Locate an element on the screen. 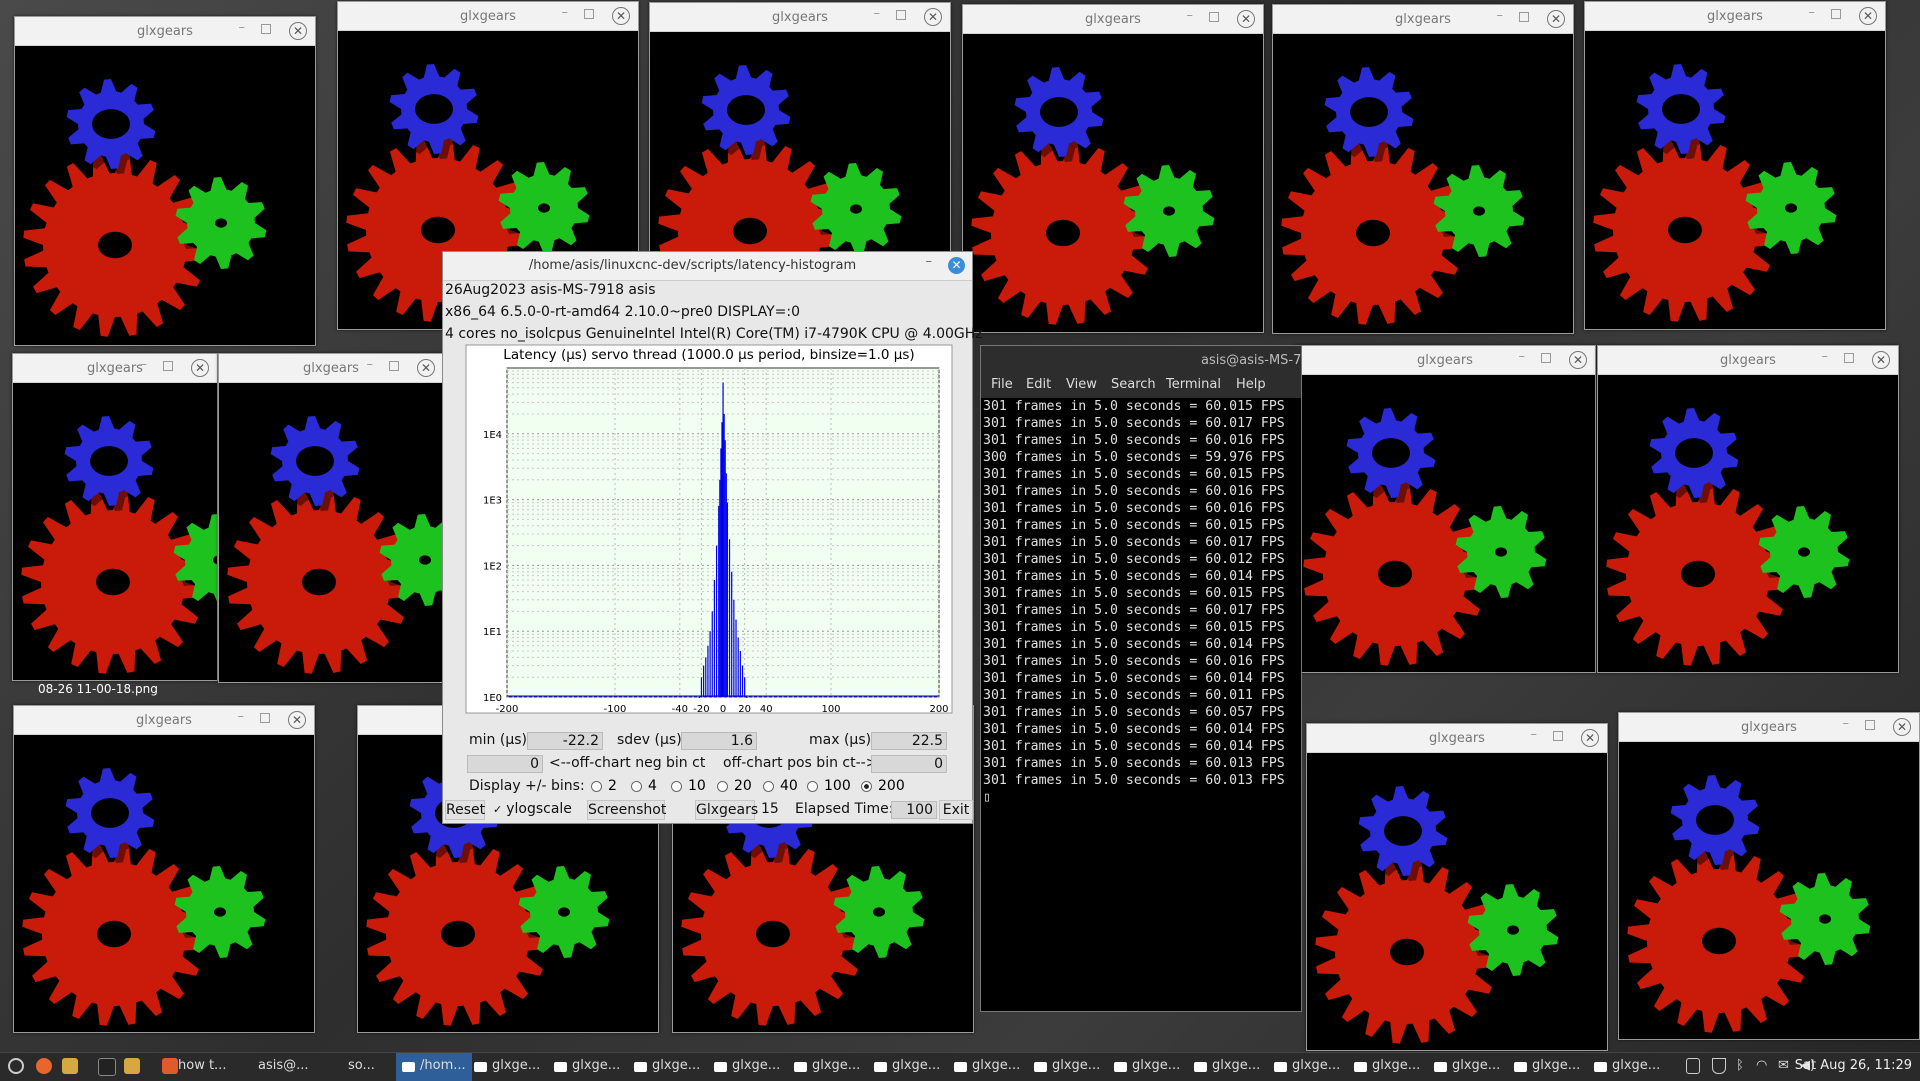  desktop-file-label: 08-26 11-00-18.png is located at coordinates (98, 689).